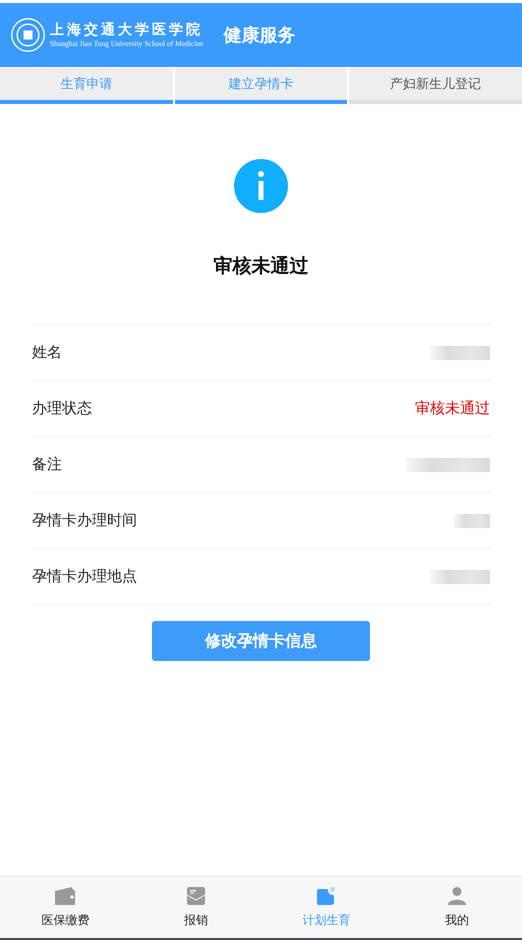 The height and width of the screenshot is (940, 522). Describe the element at coordinates (452, 408) in the screenshot. I see `status-value: 审核未通过` at that location.